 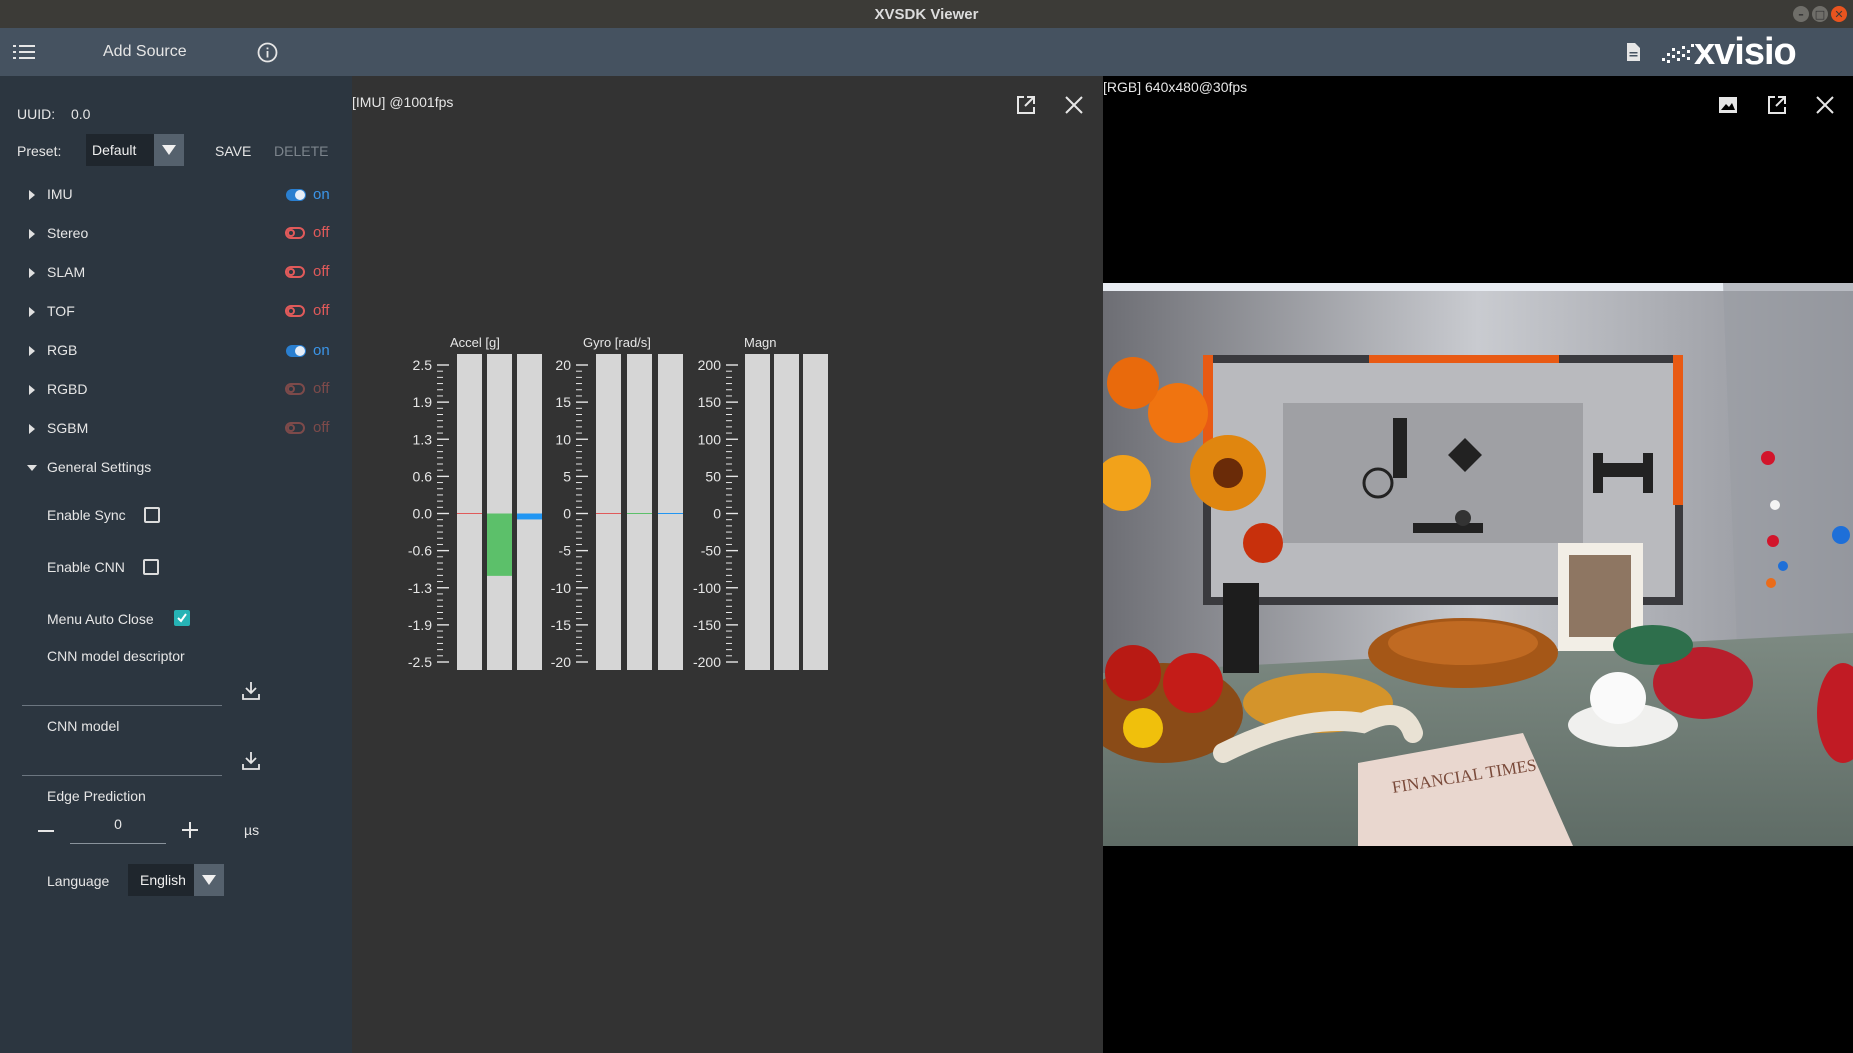 I want to click on language-dropdown: English, so click(x=176, y=880).